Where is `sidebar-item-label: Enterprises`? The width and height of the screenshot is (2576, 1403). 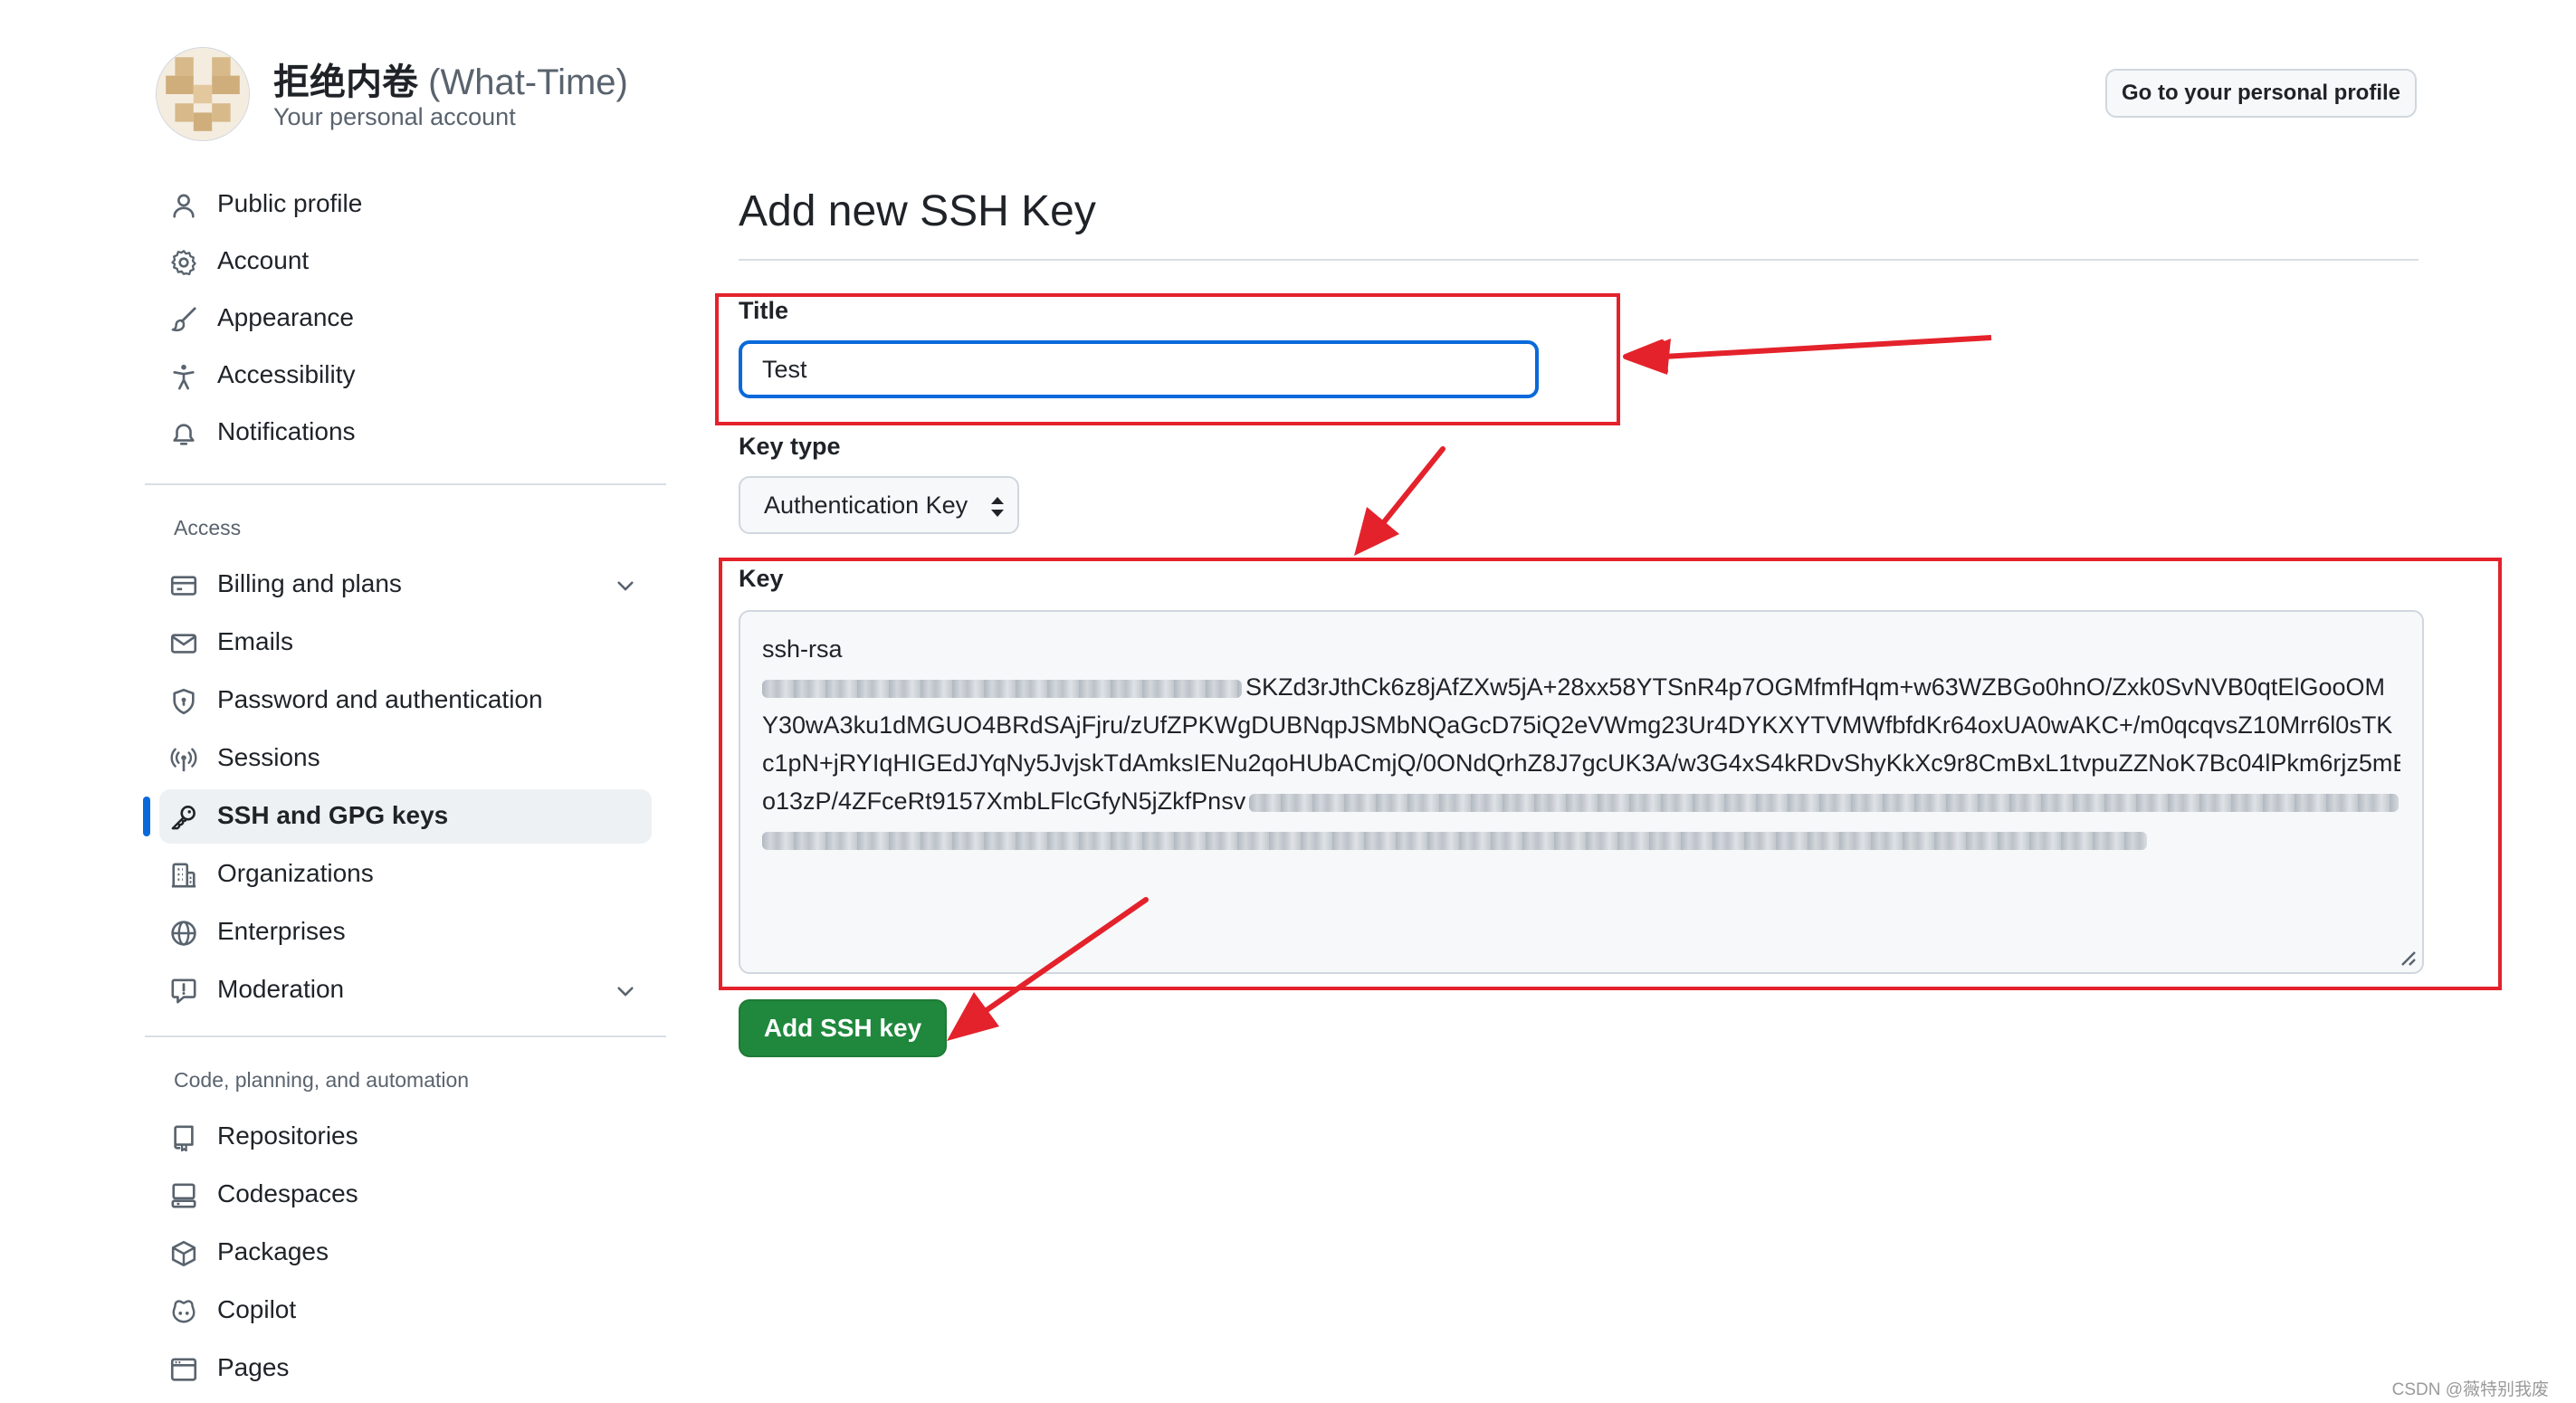 sidebar-item-label: Enterprises is located at coordinates (282, 931).